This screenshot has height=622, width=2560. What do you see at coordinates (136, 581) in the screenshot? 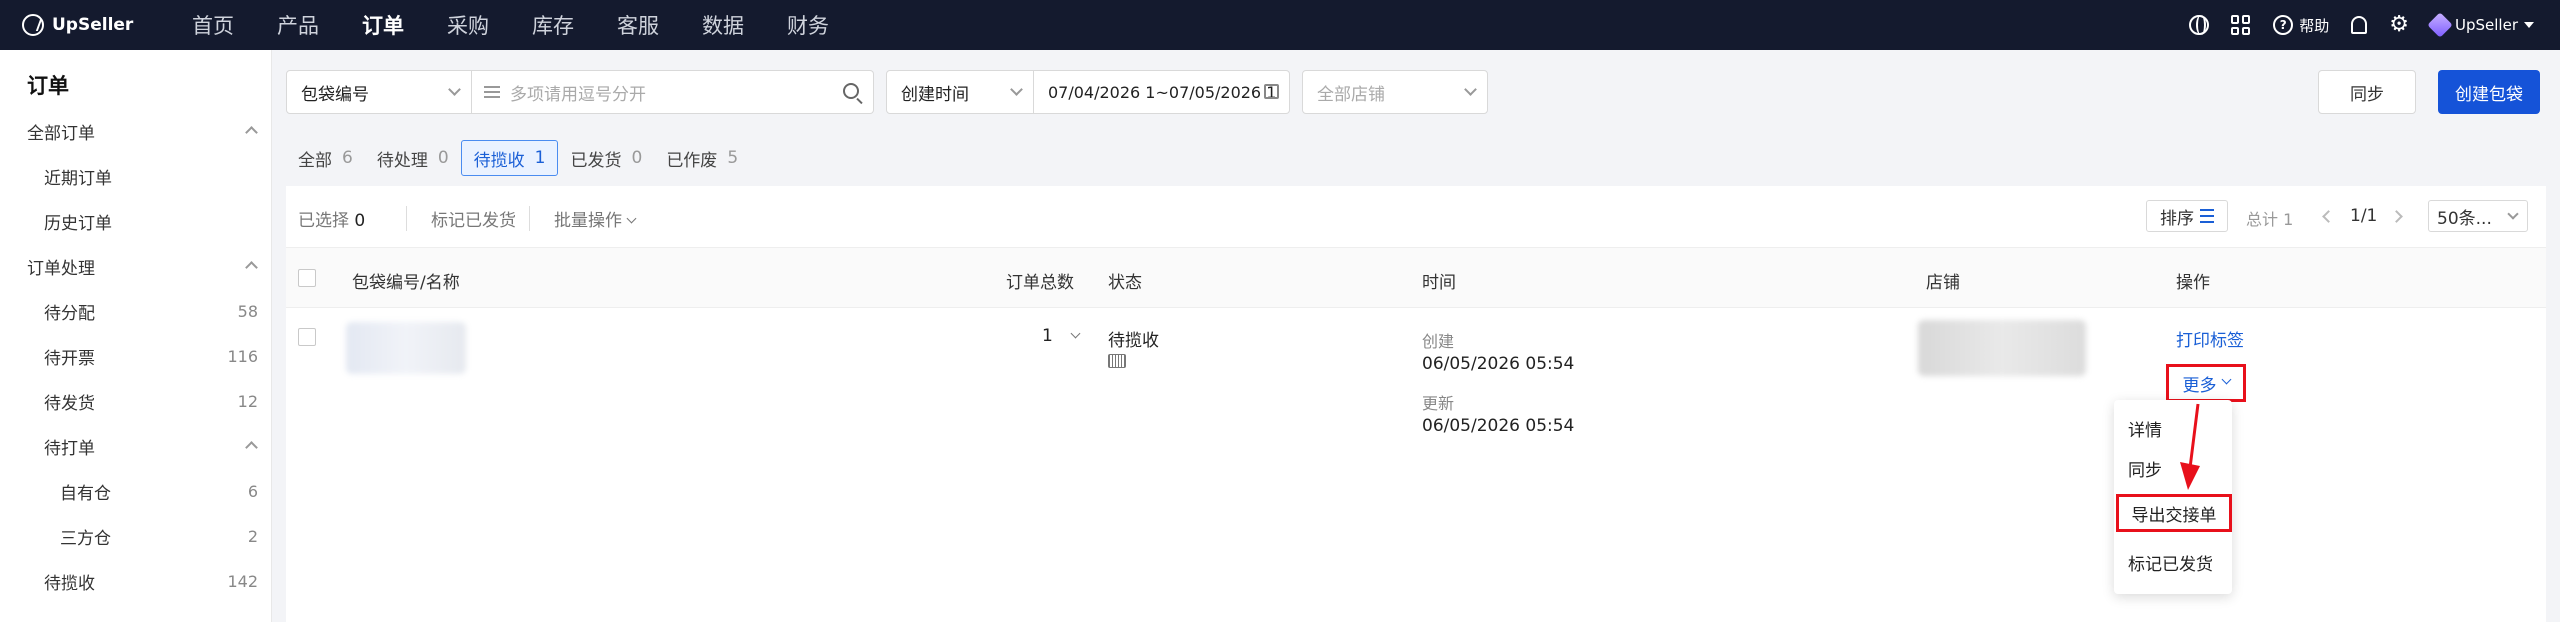
I see `sidebar-item-to-pickup: 待揽收 142` at bounding box center [136, 581].